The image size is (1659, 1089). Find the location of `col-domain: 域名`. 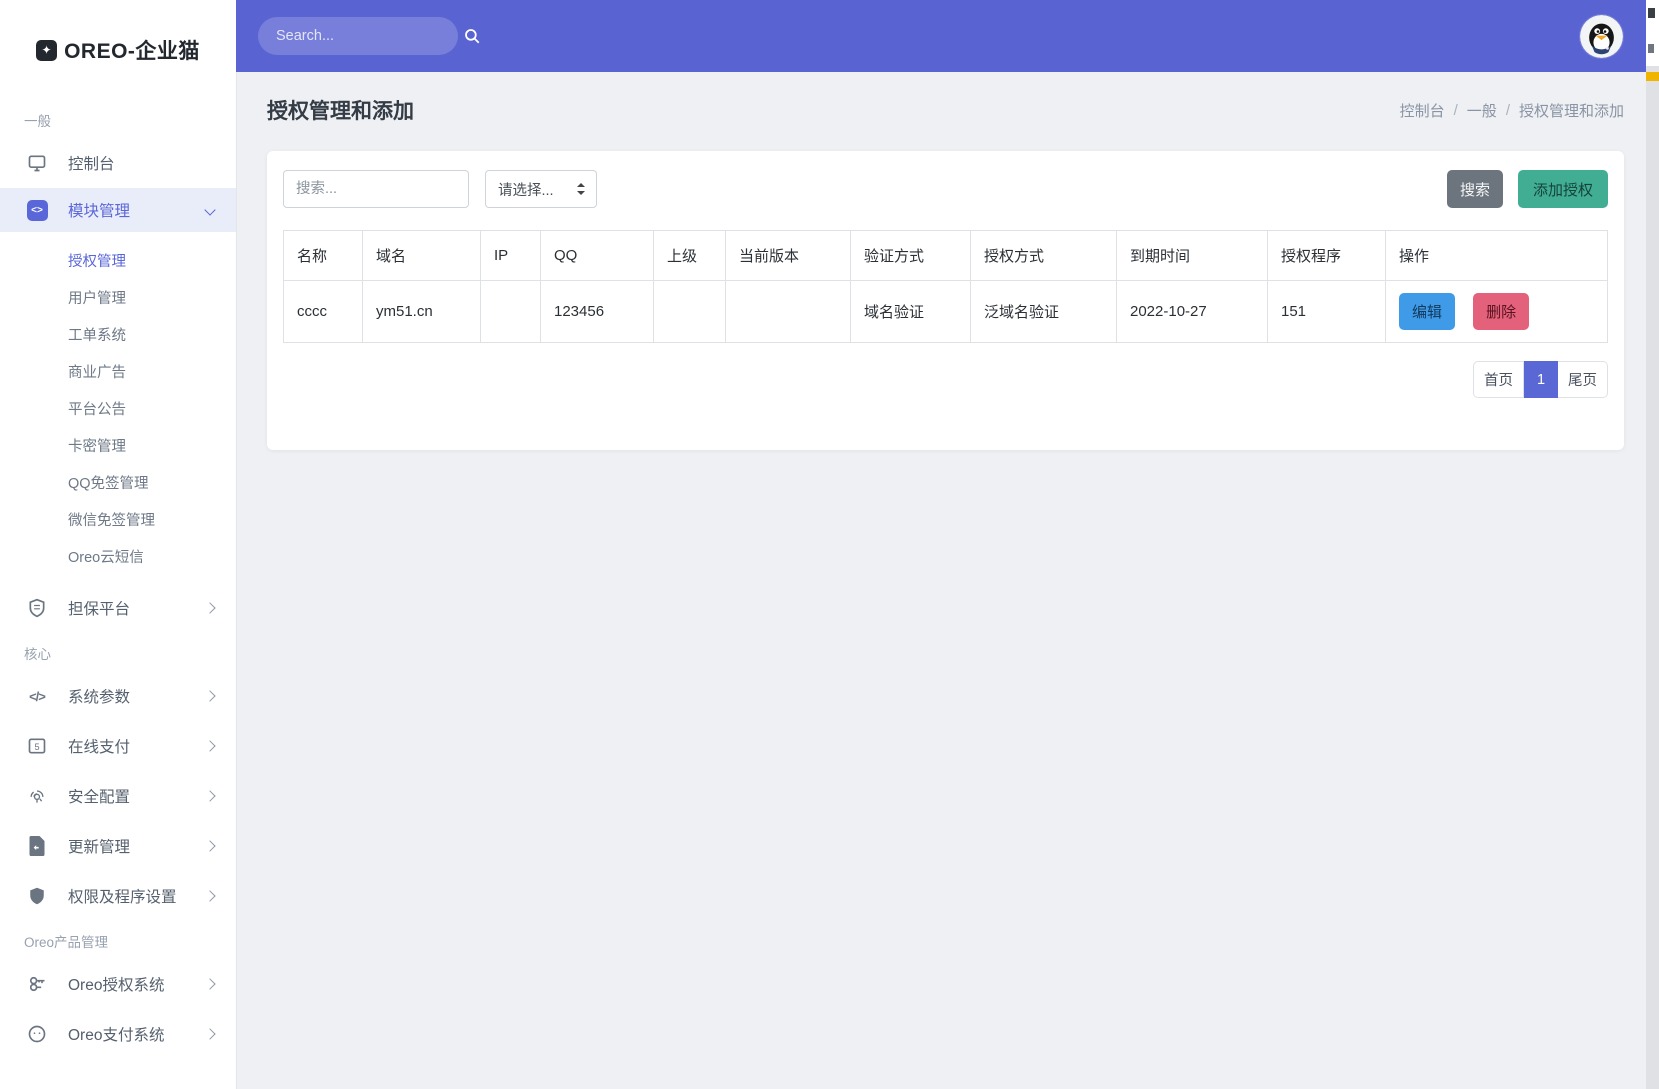

col-domain: 域名 is located at coordinates (421, 255).